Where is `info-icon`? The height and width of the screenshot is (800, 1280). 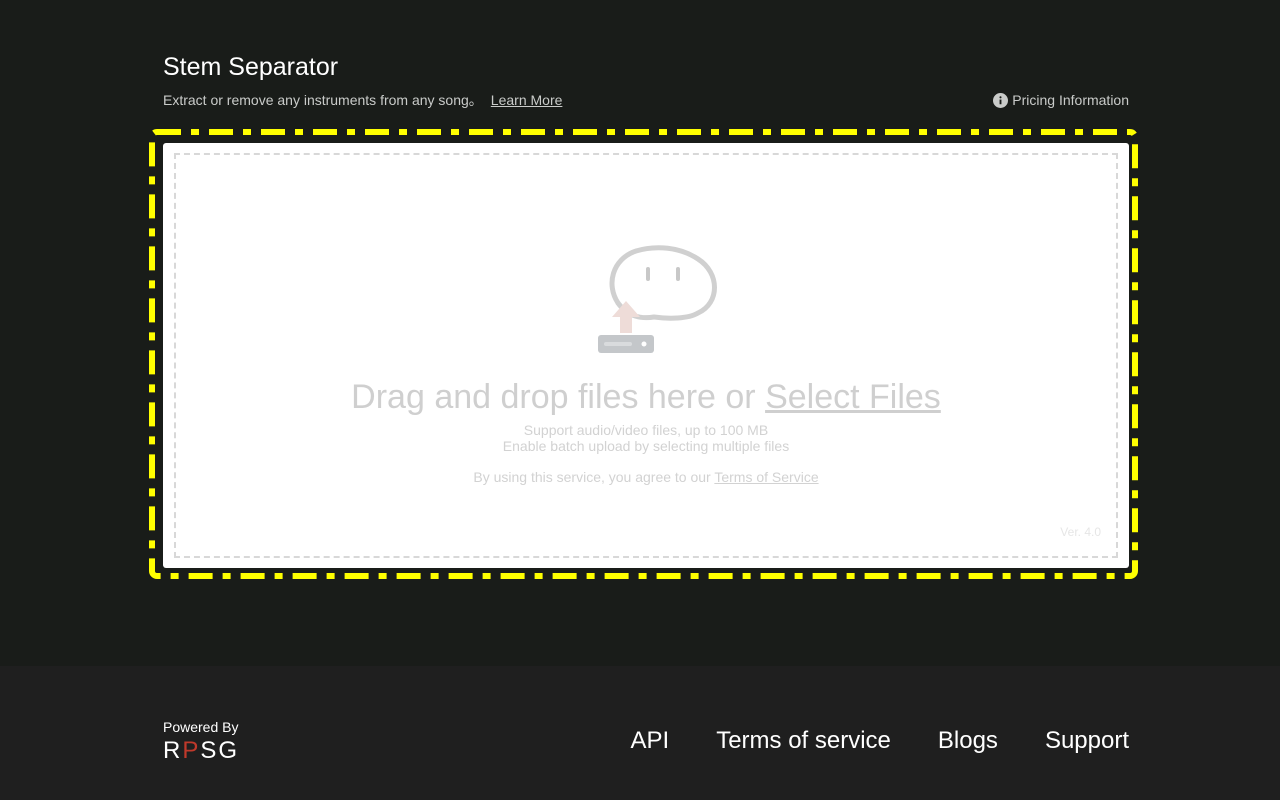
info-icon is located at coordinates (1001, 100).